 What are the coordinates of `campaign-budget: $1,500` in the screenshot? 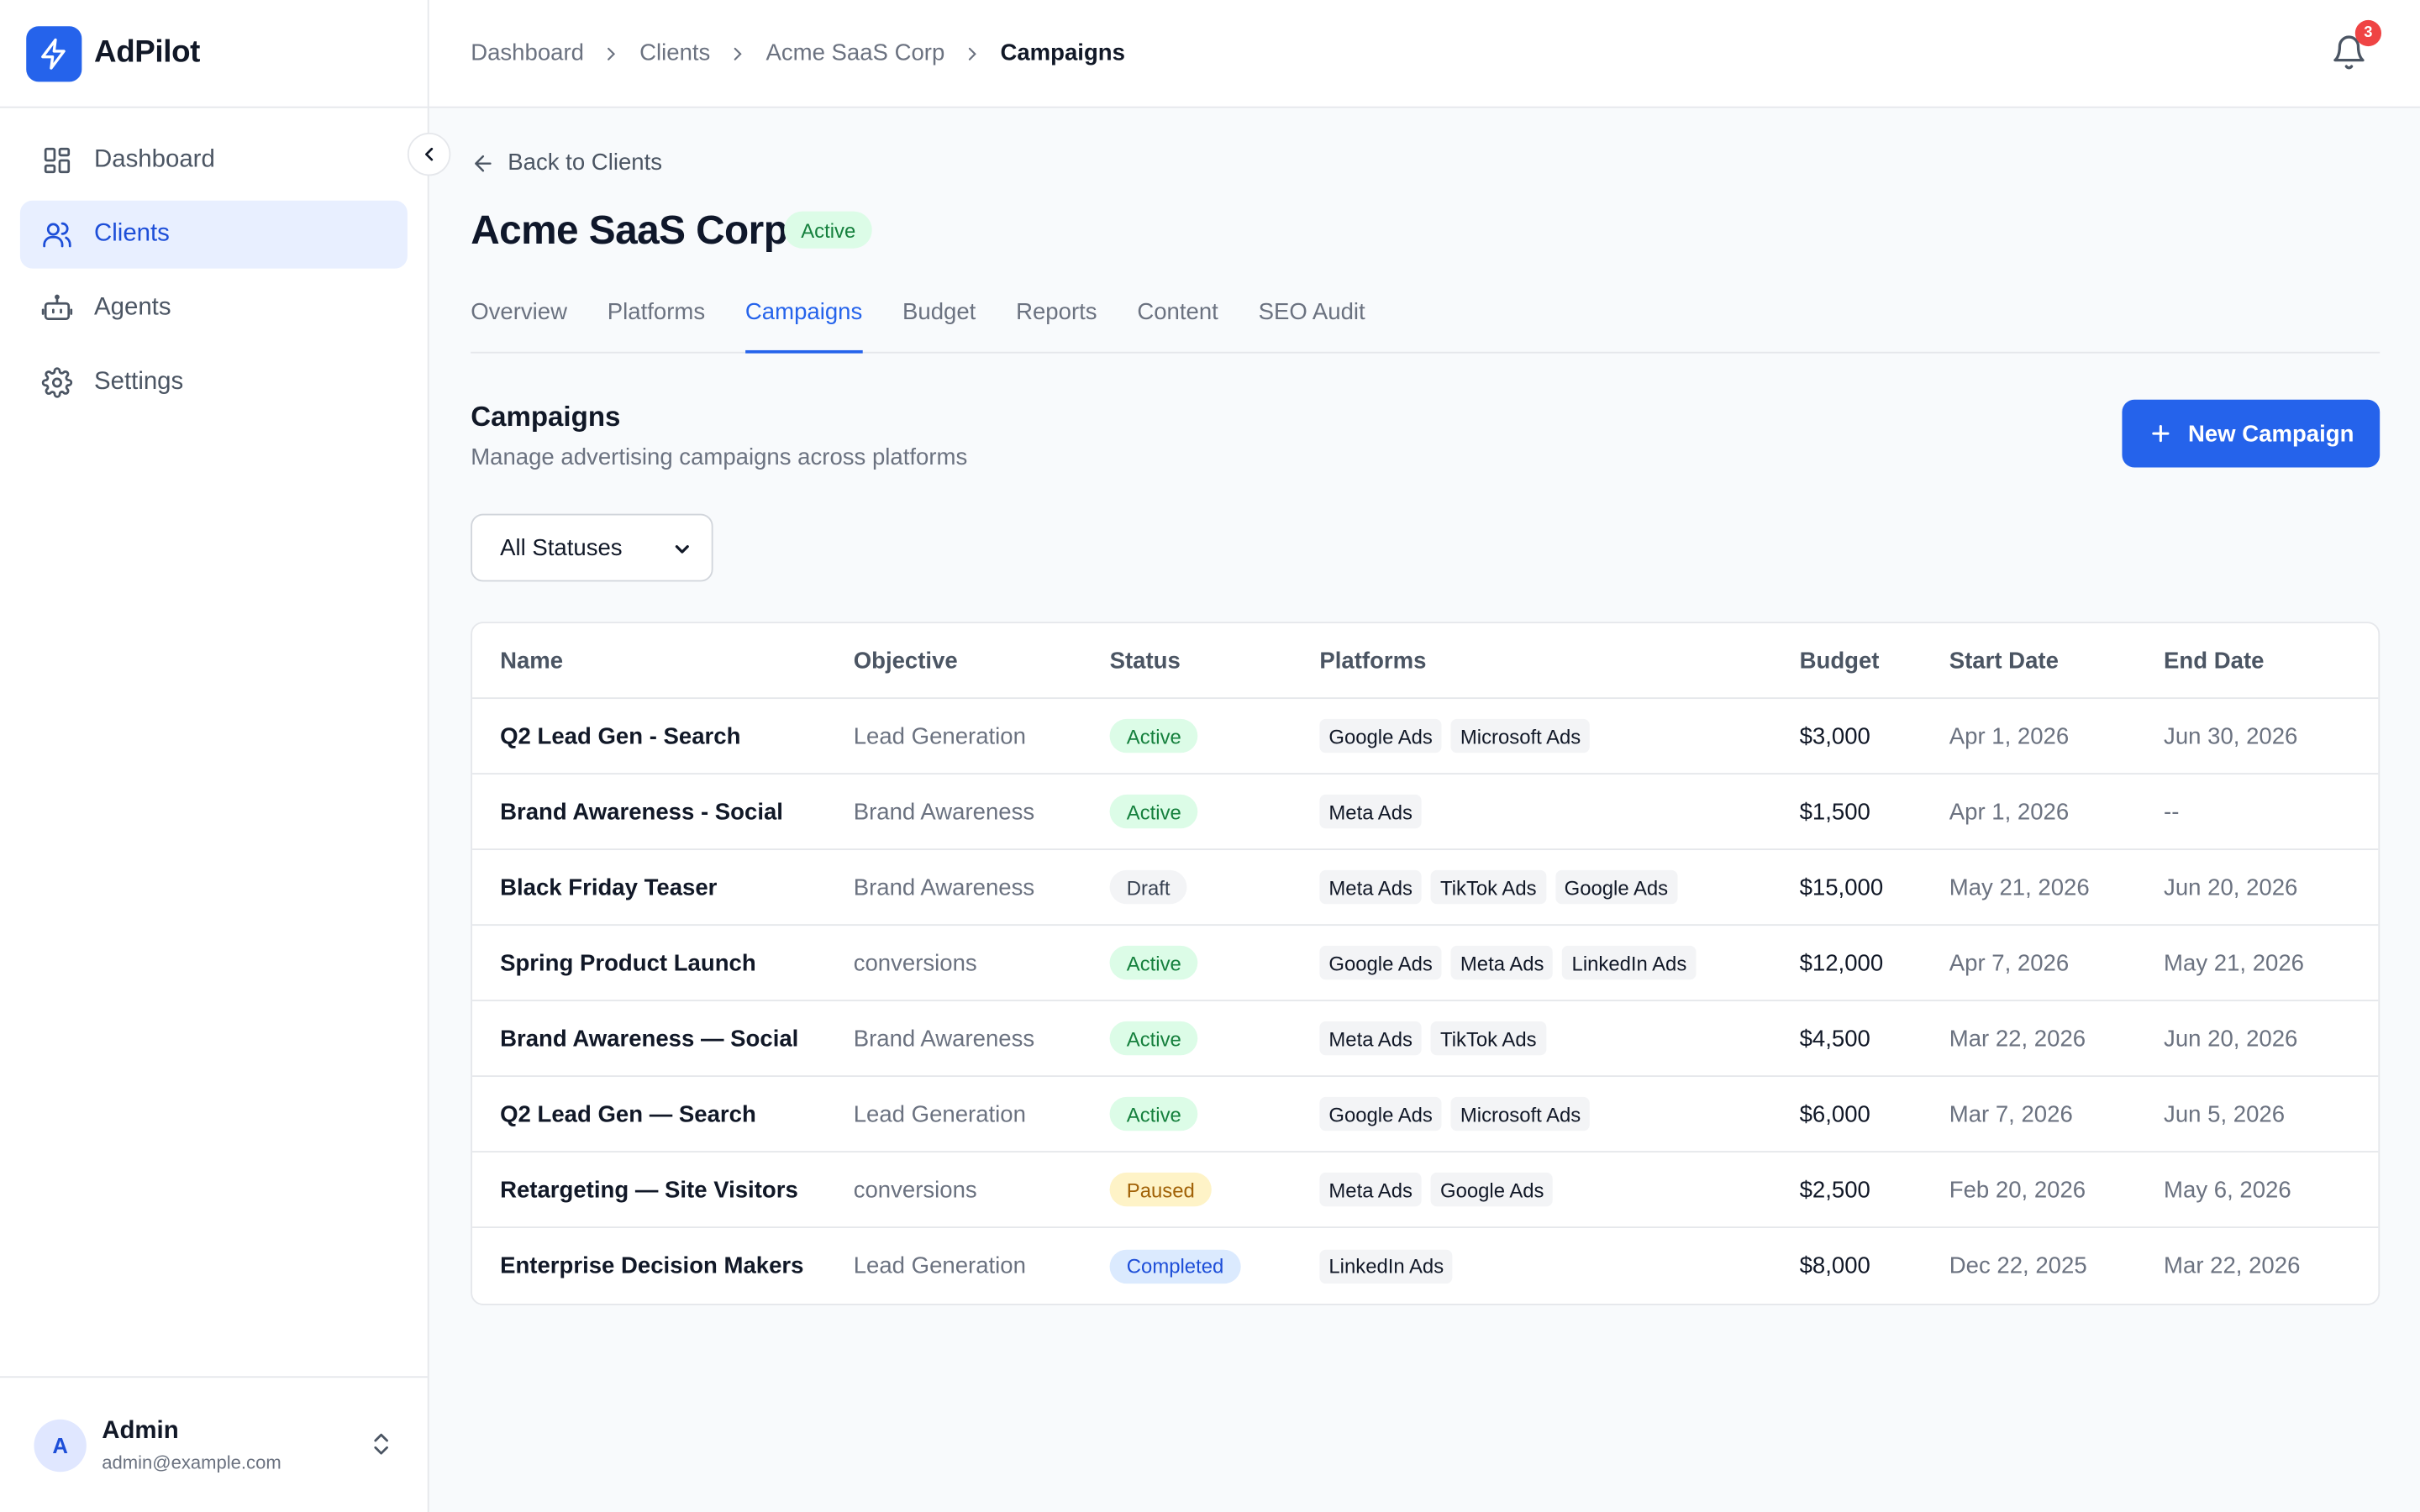 It's located at (1834, 811).